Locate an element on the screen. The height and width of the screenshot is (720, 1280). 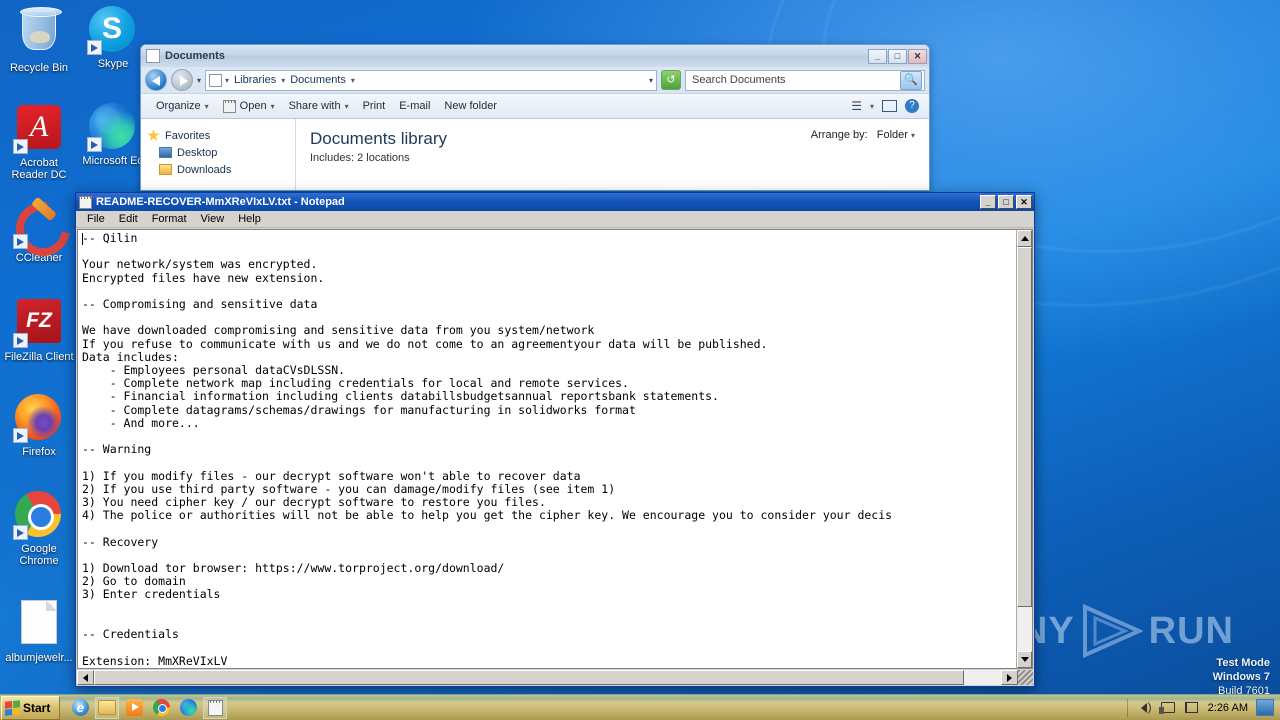
navigation-pane: Favorites Desktop Downloads is located at coordinates (218, 154).